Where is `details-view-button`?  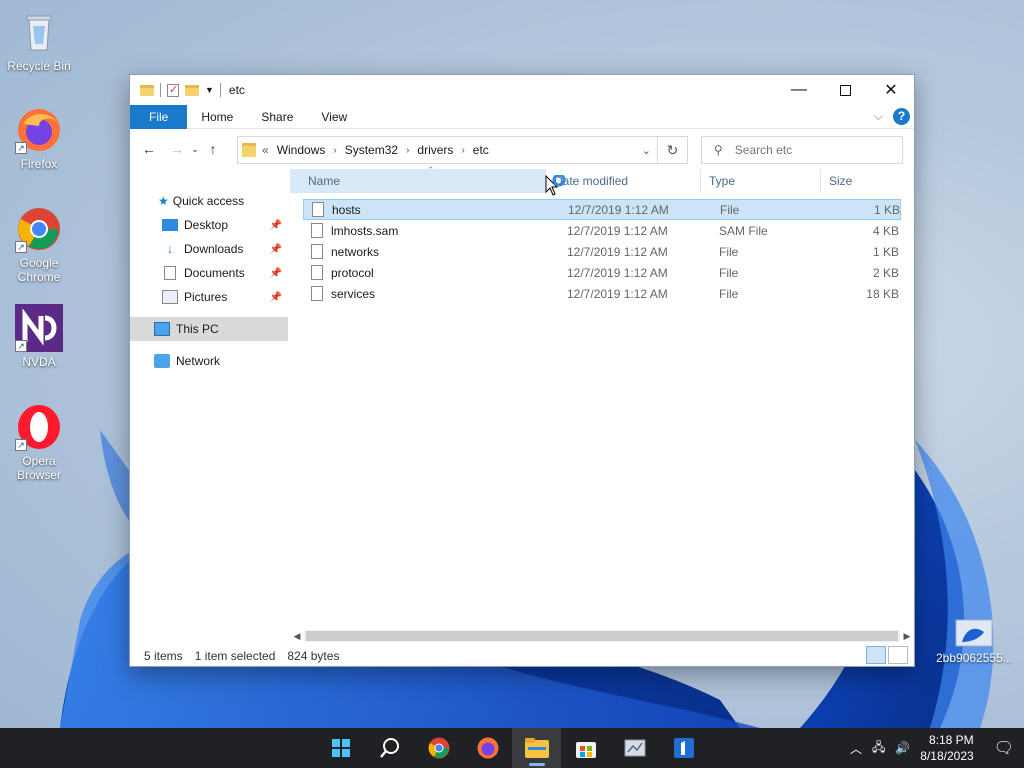 details-view-button is located at coordinates (876, 655).